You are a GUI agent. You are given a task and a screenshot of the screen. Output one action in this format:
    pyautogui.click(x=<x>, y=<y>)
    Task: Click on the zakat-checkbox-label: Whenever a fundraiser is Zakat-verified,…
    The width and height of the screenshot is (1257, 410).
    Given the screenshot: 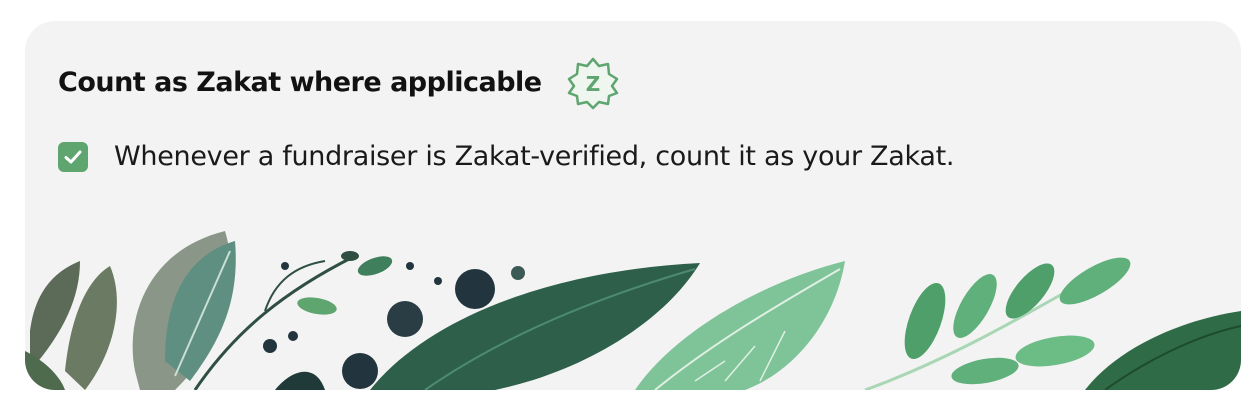 What is the action you would take?
    pyautogui.click(x=534, y=156)
    